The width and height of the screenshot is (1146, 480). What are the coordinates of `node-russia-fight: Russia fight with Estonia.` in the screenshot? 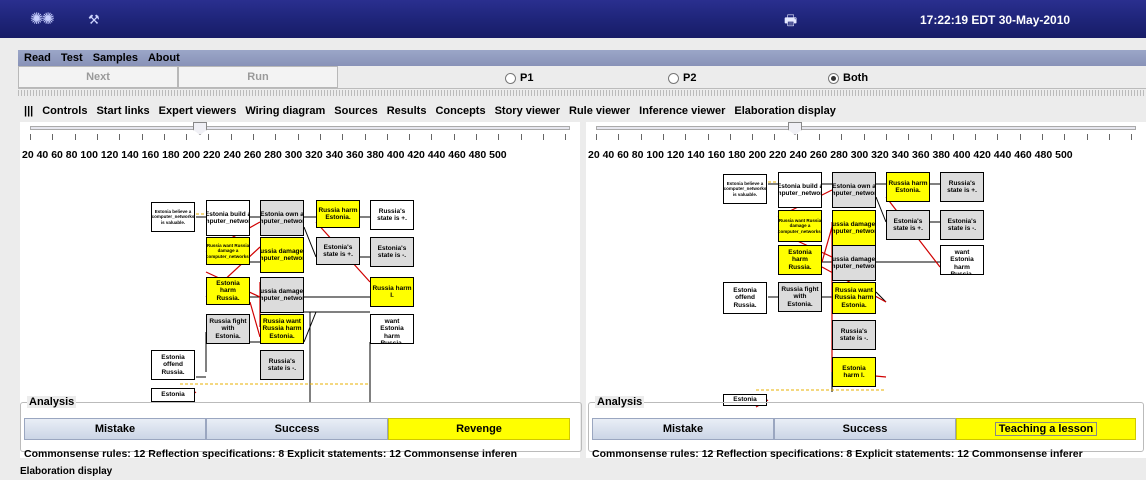 It's located at (228, 329).